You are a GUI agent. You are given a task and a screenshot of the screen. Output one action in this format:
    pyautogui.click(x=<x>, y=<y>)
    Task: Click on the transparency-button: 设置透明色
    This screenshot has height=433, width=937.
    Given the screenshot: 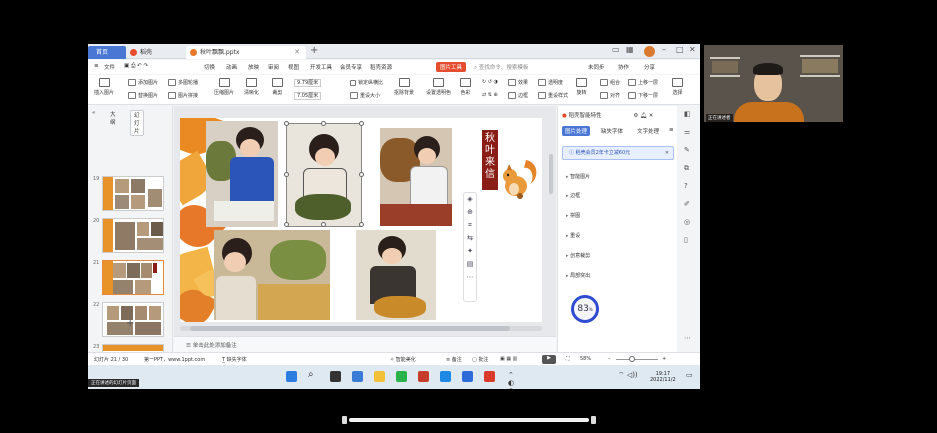 What is the action you would take?
    pyautogui.click(x=438, y=87)
    